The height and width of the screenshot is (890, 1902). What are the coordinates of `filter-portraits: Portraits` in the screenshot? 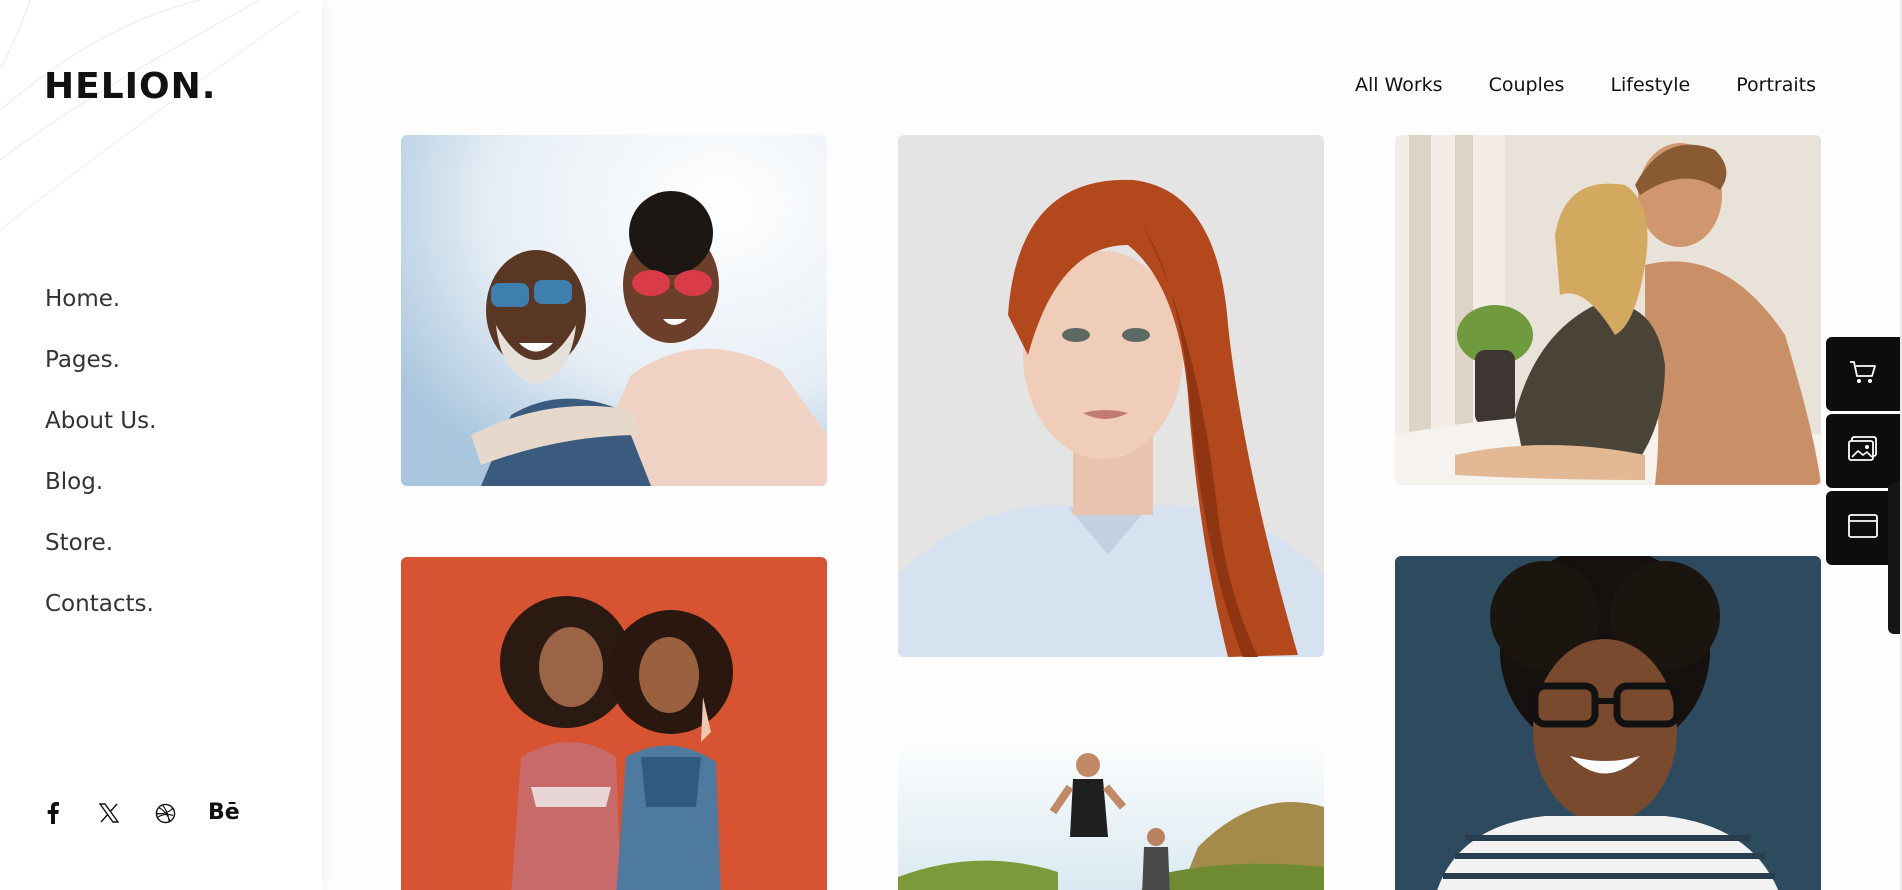 It's located at (1776, 85).